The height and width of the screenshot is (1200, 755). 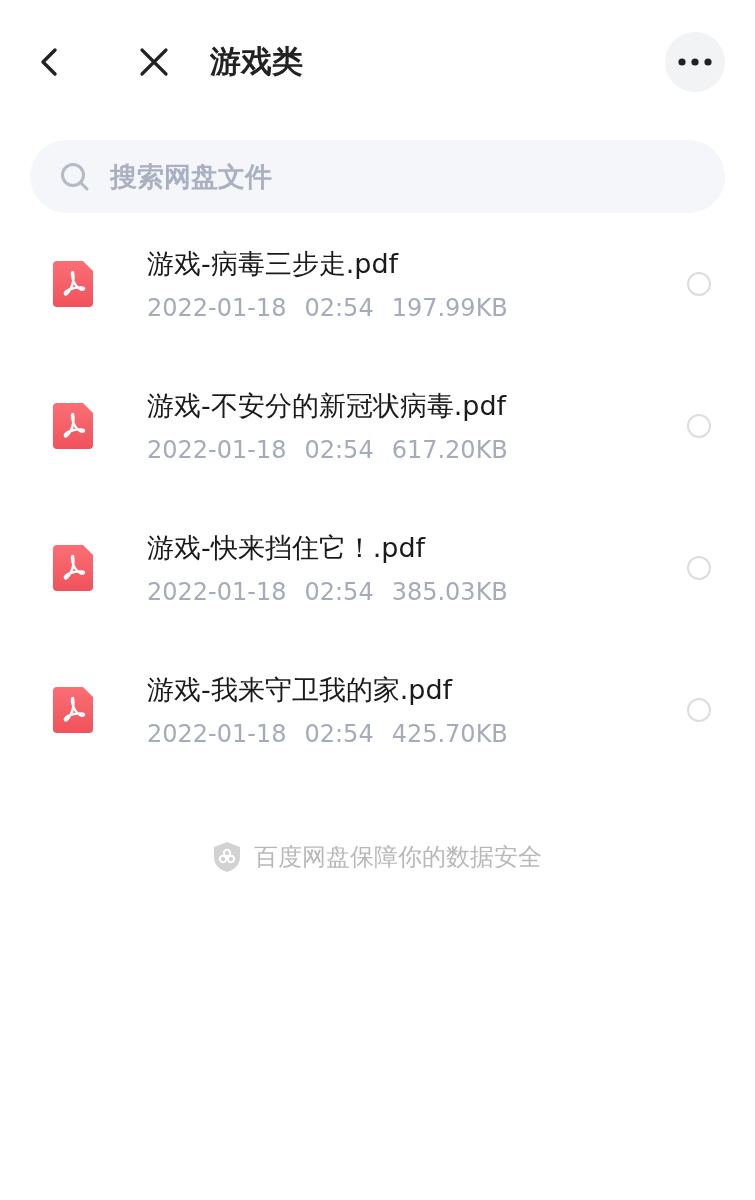 I want to click on file-size: 617.20KB, so click(x=449, y=450).